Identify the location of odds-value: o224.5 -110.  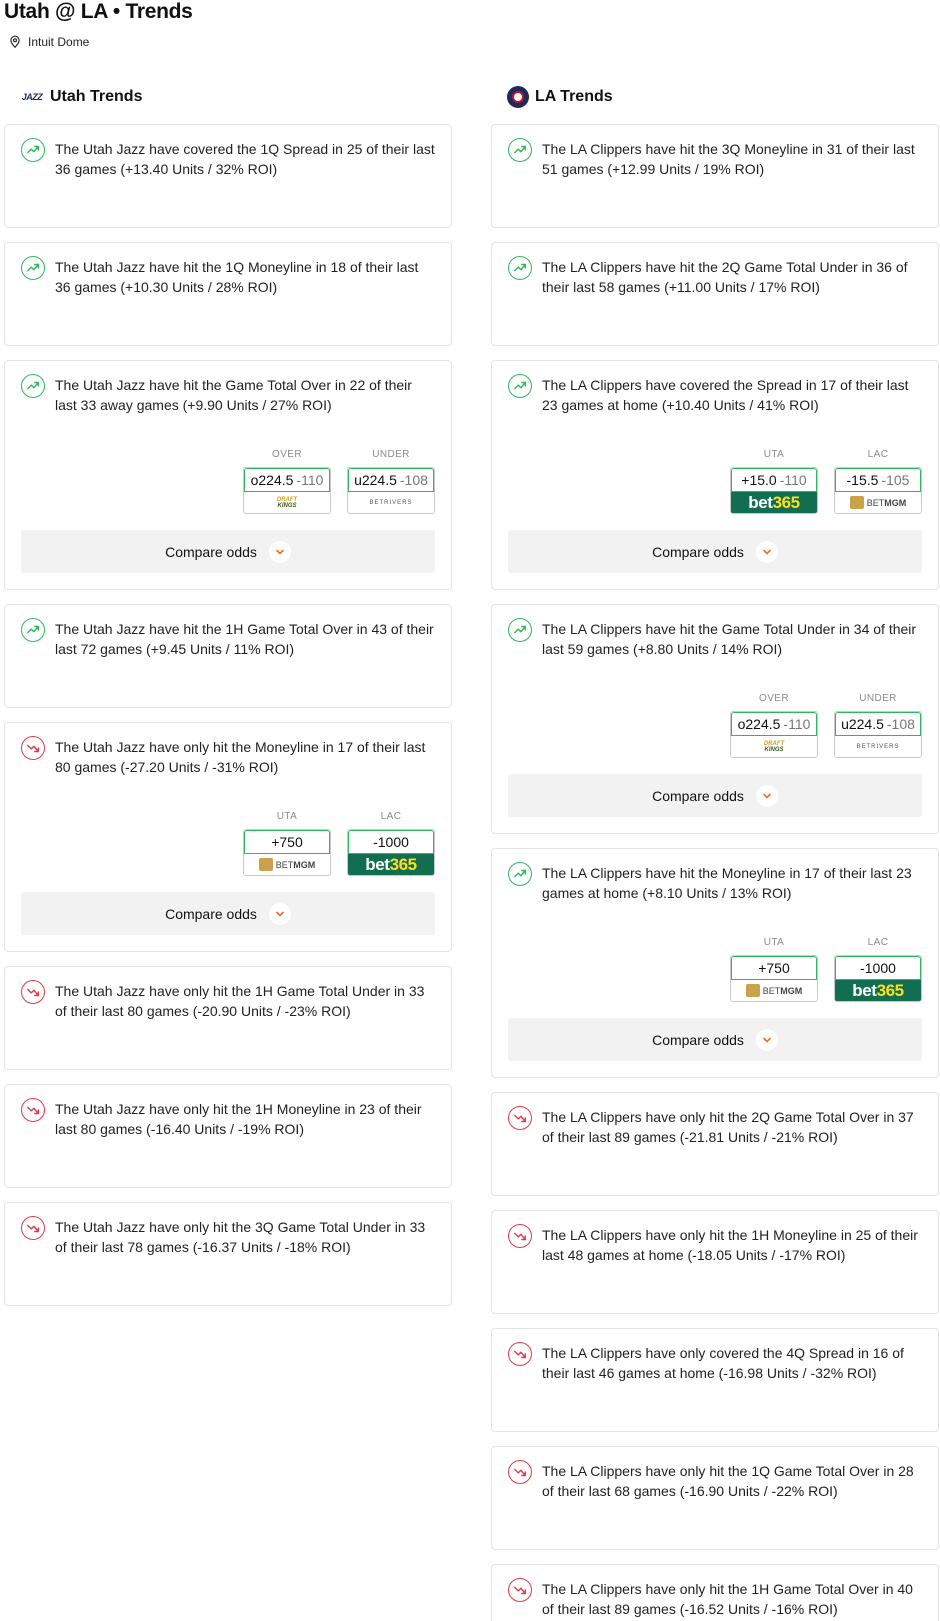
(774, 724).